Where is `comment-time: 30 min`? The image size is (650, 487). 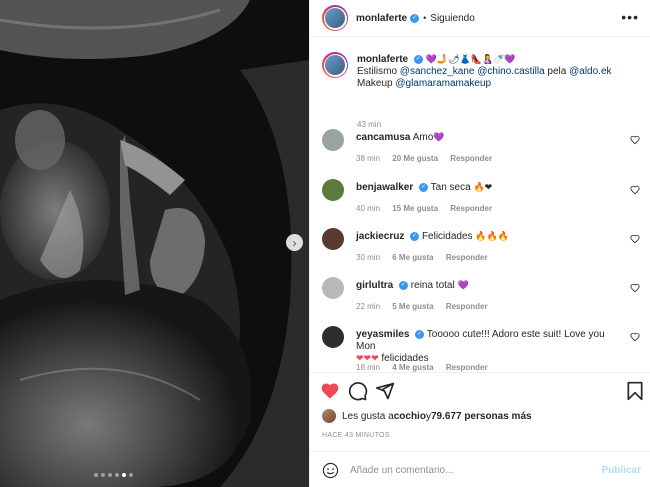
comment-time: 30 min is located at coordinates (368, 257).